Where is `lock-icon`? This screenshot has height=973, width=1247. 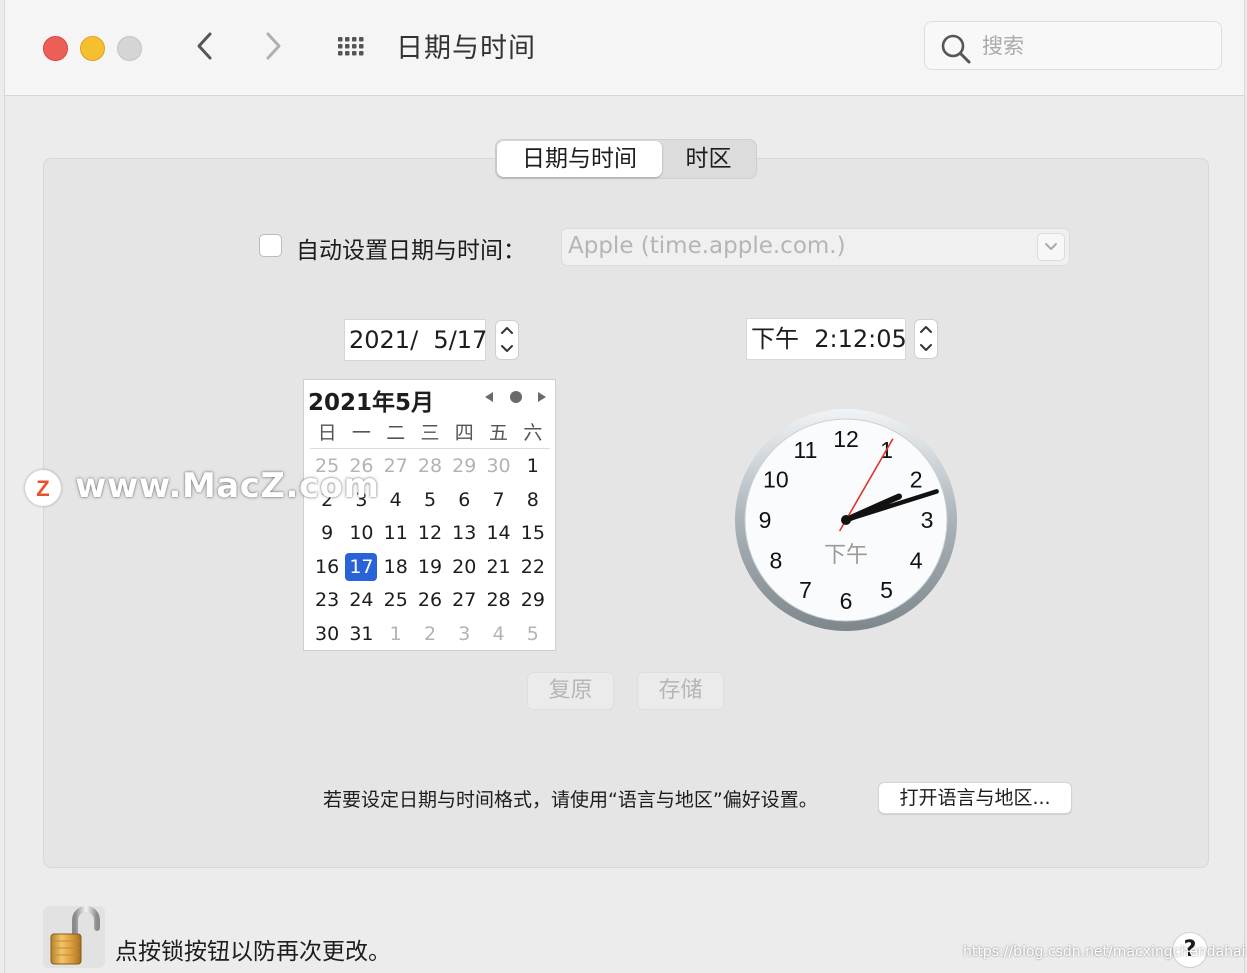 lock-icon is located at coordinates (74, 937).